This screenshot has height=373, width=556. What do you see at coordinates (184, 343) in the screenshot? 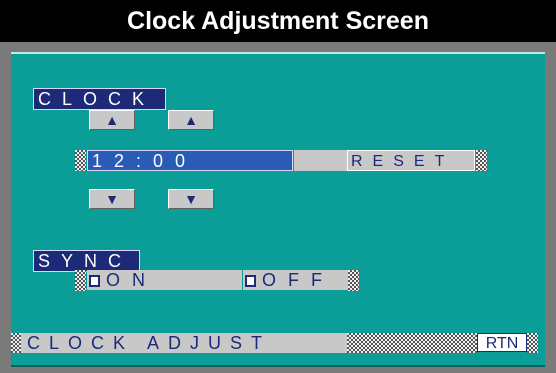
I see `status-text: CLOCK ADJUST` at bounding box center [184, 343].